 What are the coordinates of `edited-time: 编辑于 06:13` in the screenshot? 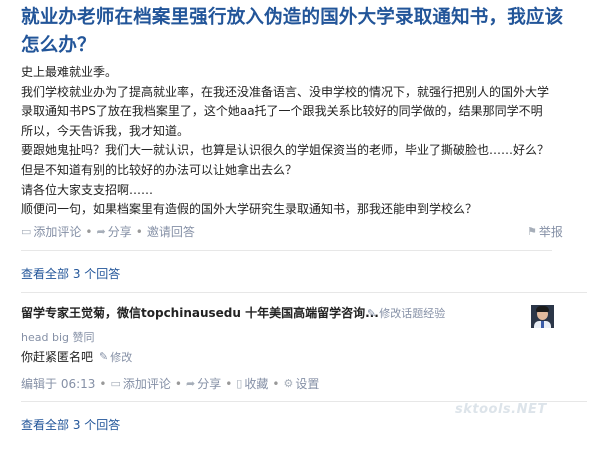 It's located at (58, 384).